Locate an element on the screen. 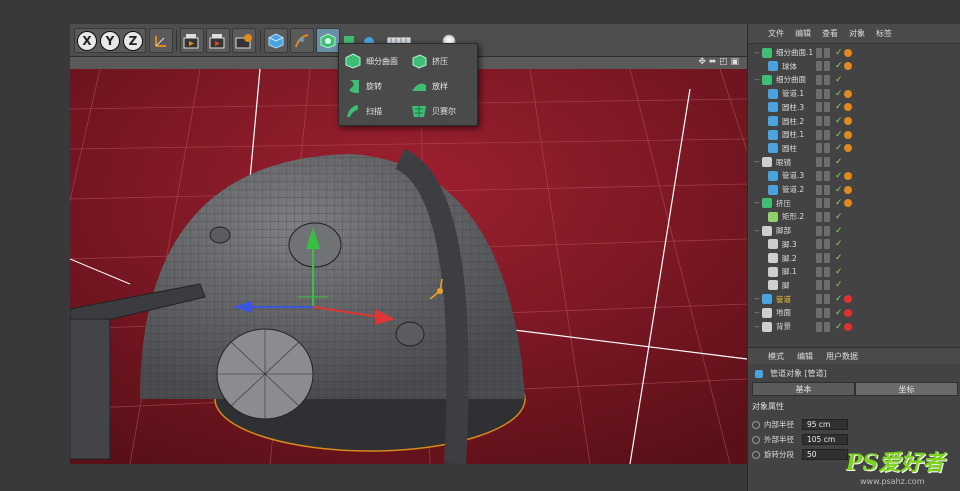 The image size is (960, 491). tab-coordinates: 坐标 is located at coordinates (906, 389).